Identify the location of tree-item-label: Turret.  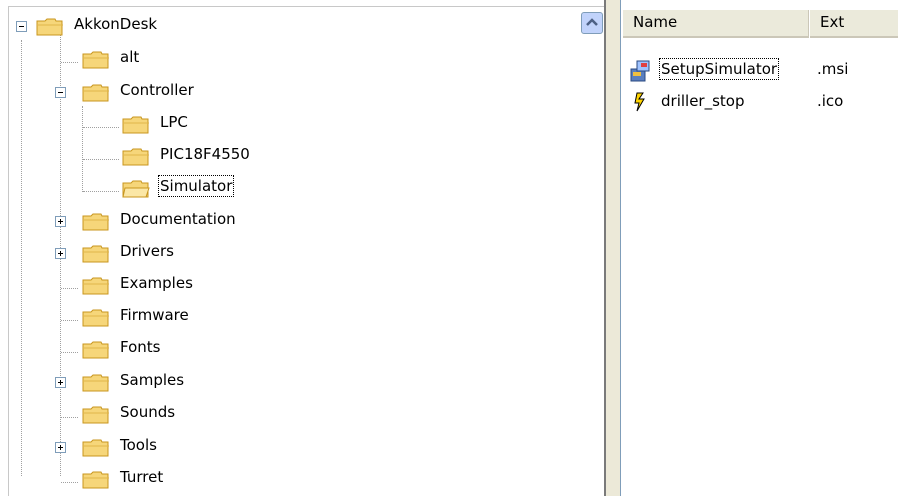
(142, 477).